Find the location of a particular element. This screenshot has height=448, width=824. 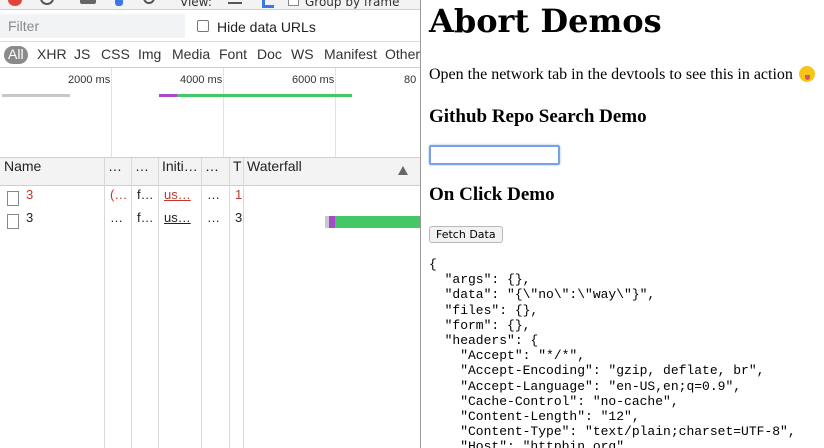

request-table-header: Name … … Initi… … T Waterfall is located at coordinates (210, 172).